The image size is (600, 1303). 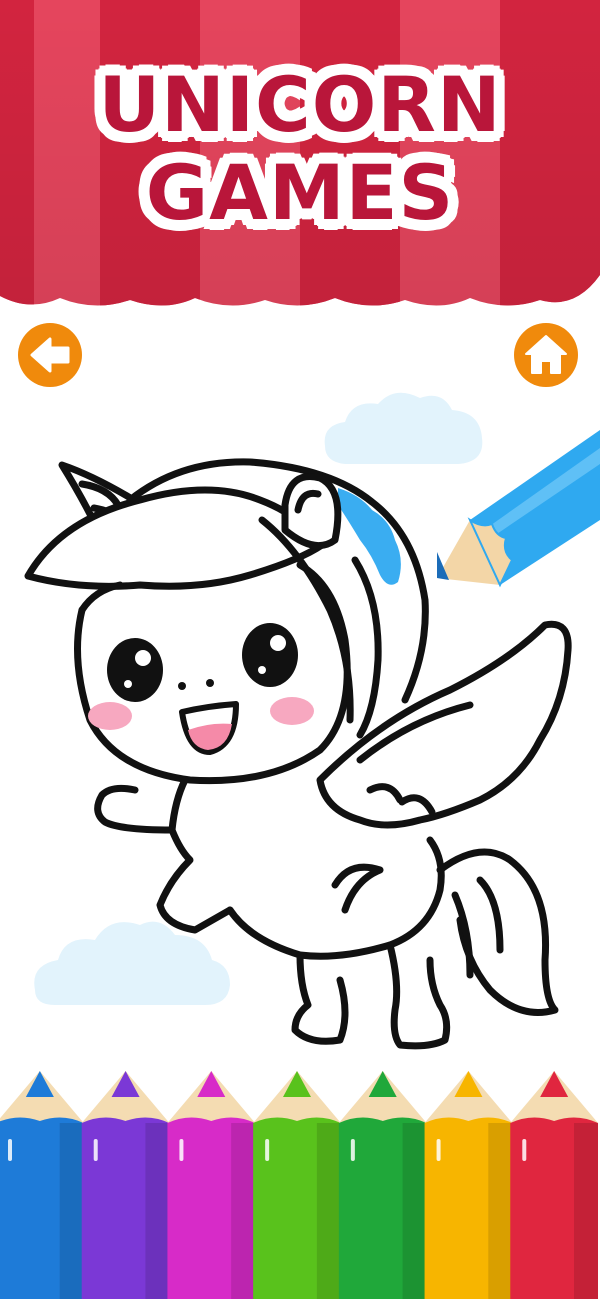 What do you see at coordinates (468, 1185) in the screenshot?
I see `pencil-yellow` at bounding box center [468, 1185].